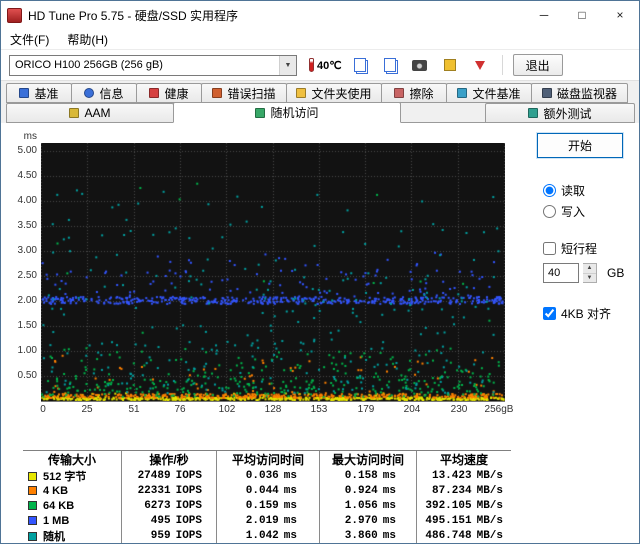 This screenshot has width=640, height=544. I want to click on x-tick: 51, so click(134, 409).